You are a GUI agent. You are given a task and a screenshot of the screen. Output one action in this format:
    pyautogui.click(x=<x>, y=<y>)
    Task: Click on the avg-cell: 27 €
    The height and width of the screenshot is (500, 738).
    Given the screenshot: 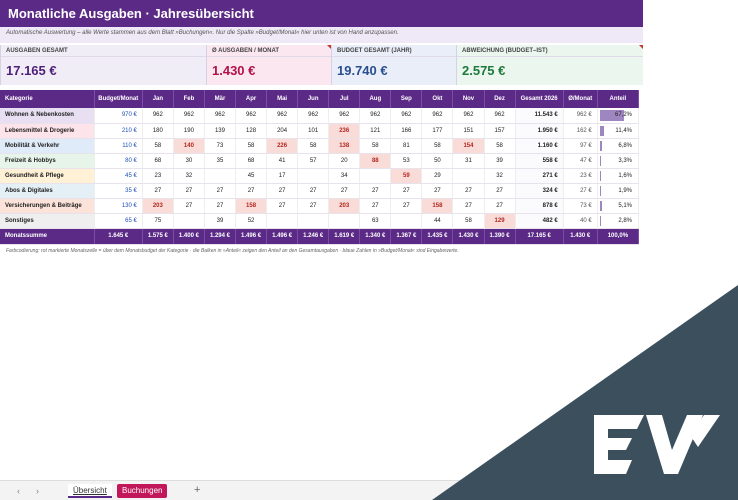 What is the action you would take?
    pyautogui.click(x=580, y=191)
    